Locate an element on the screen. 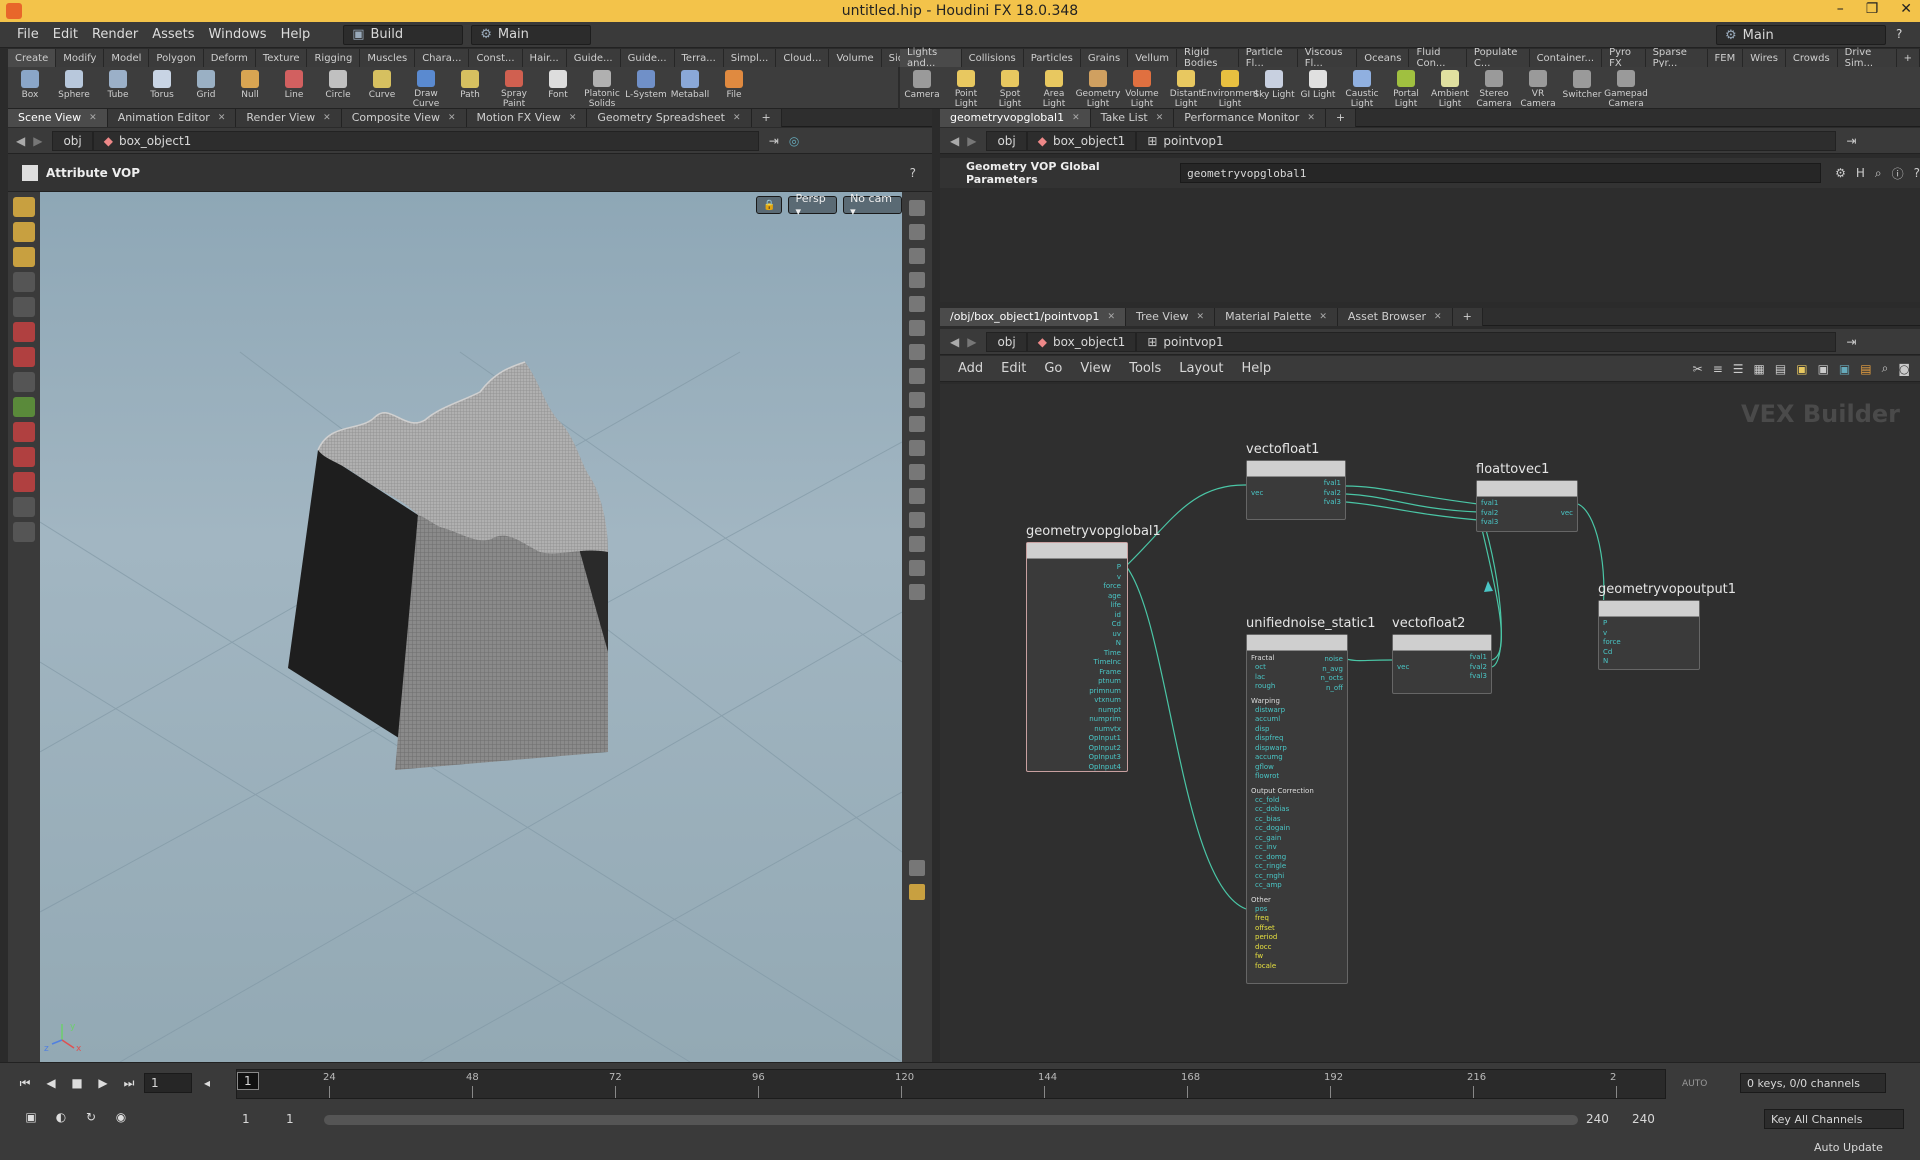 The width and height of the screenshot is (1920, 1160). node-global-header is located at coordinates (1077, 551).